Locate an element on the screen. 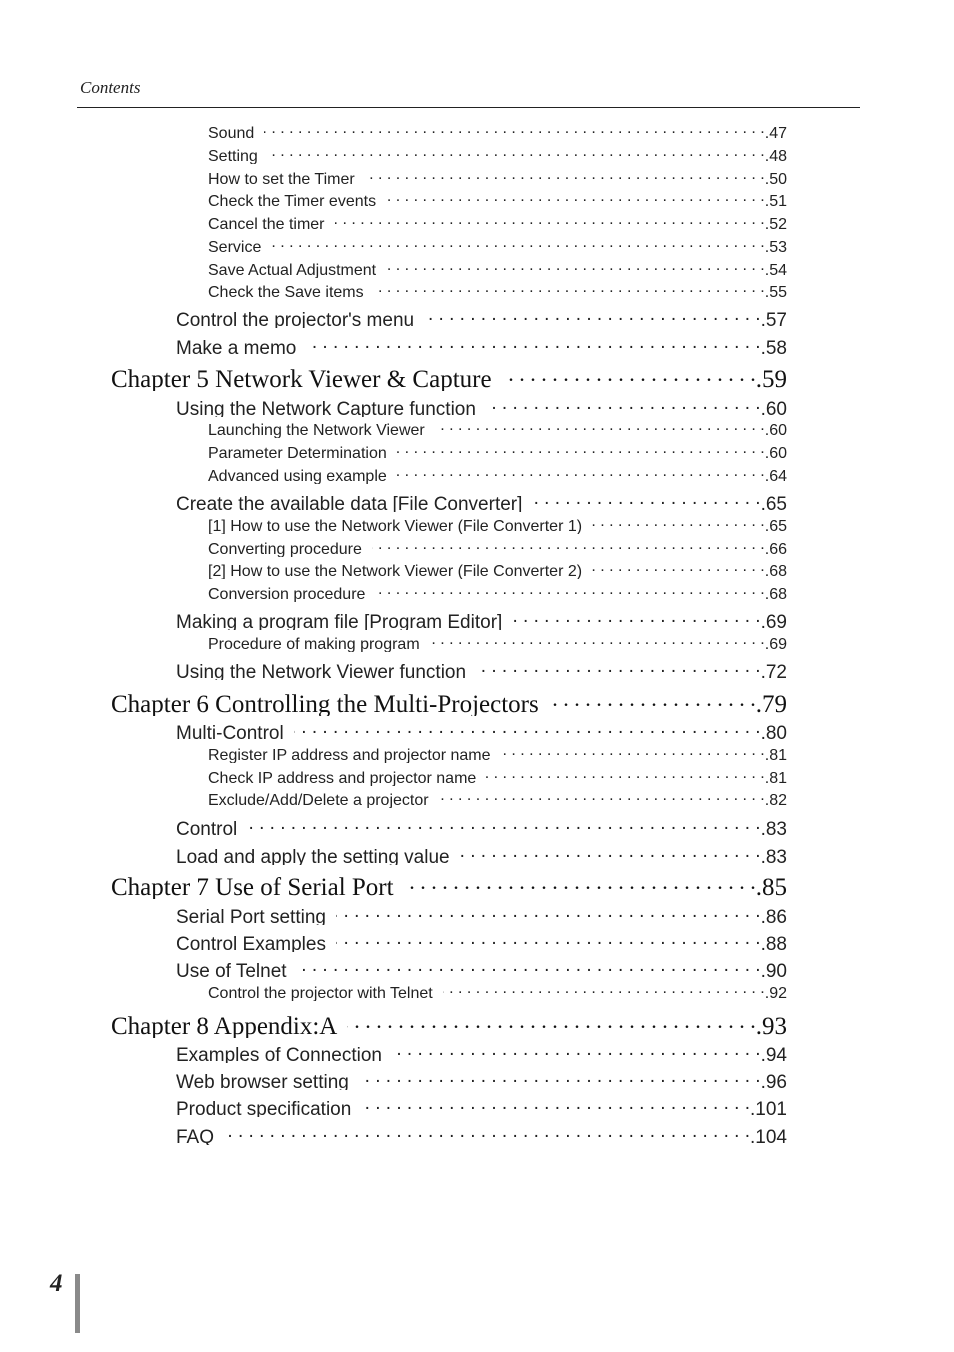  toc-entry-page: .79 is located at coordinates (771, 703).